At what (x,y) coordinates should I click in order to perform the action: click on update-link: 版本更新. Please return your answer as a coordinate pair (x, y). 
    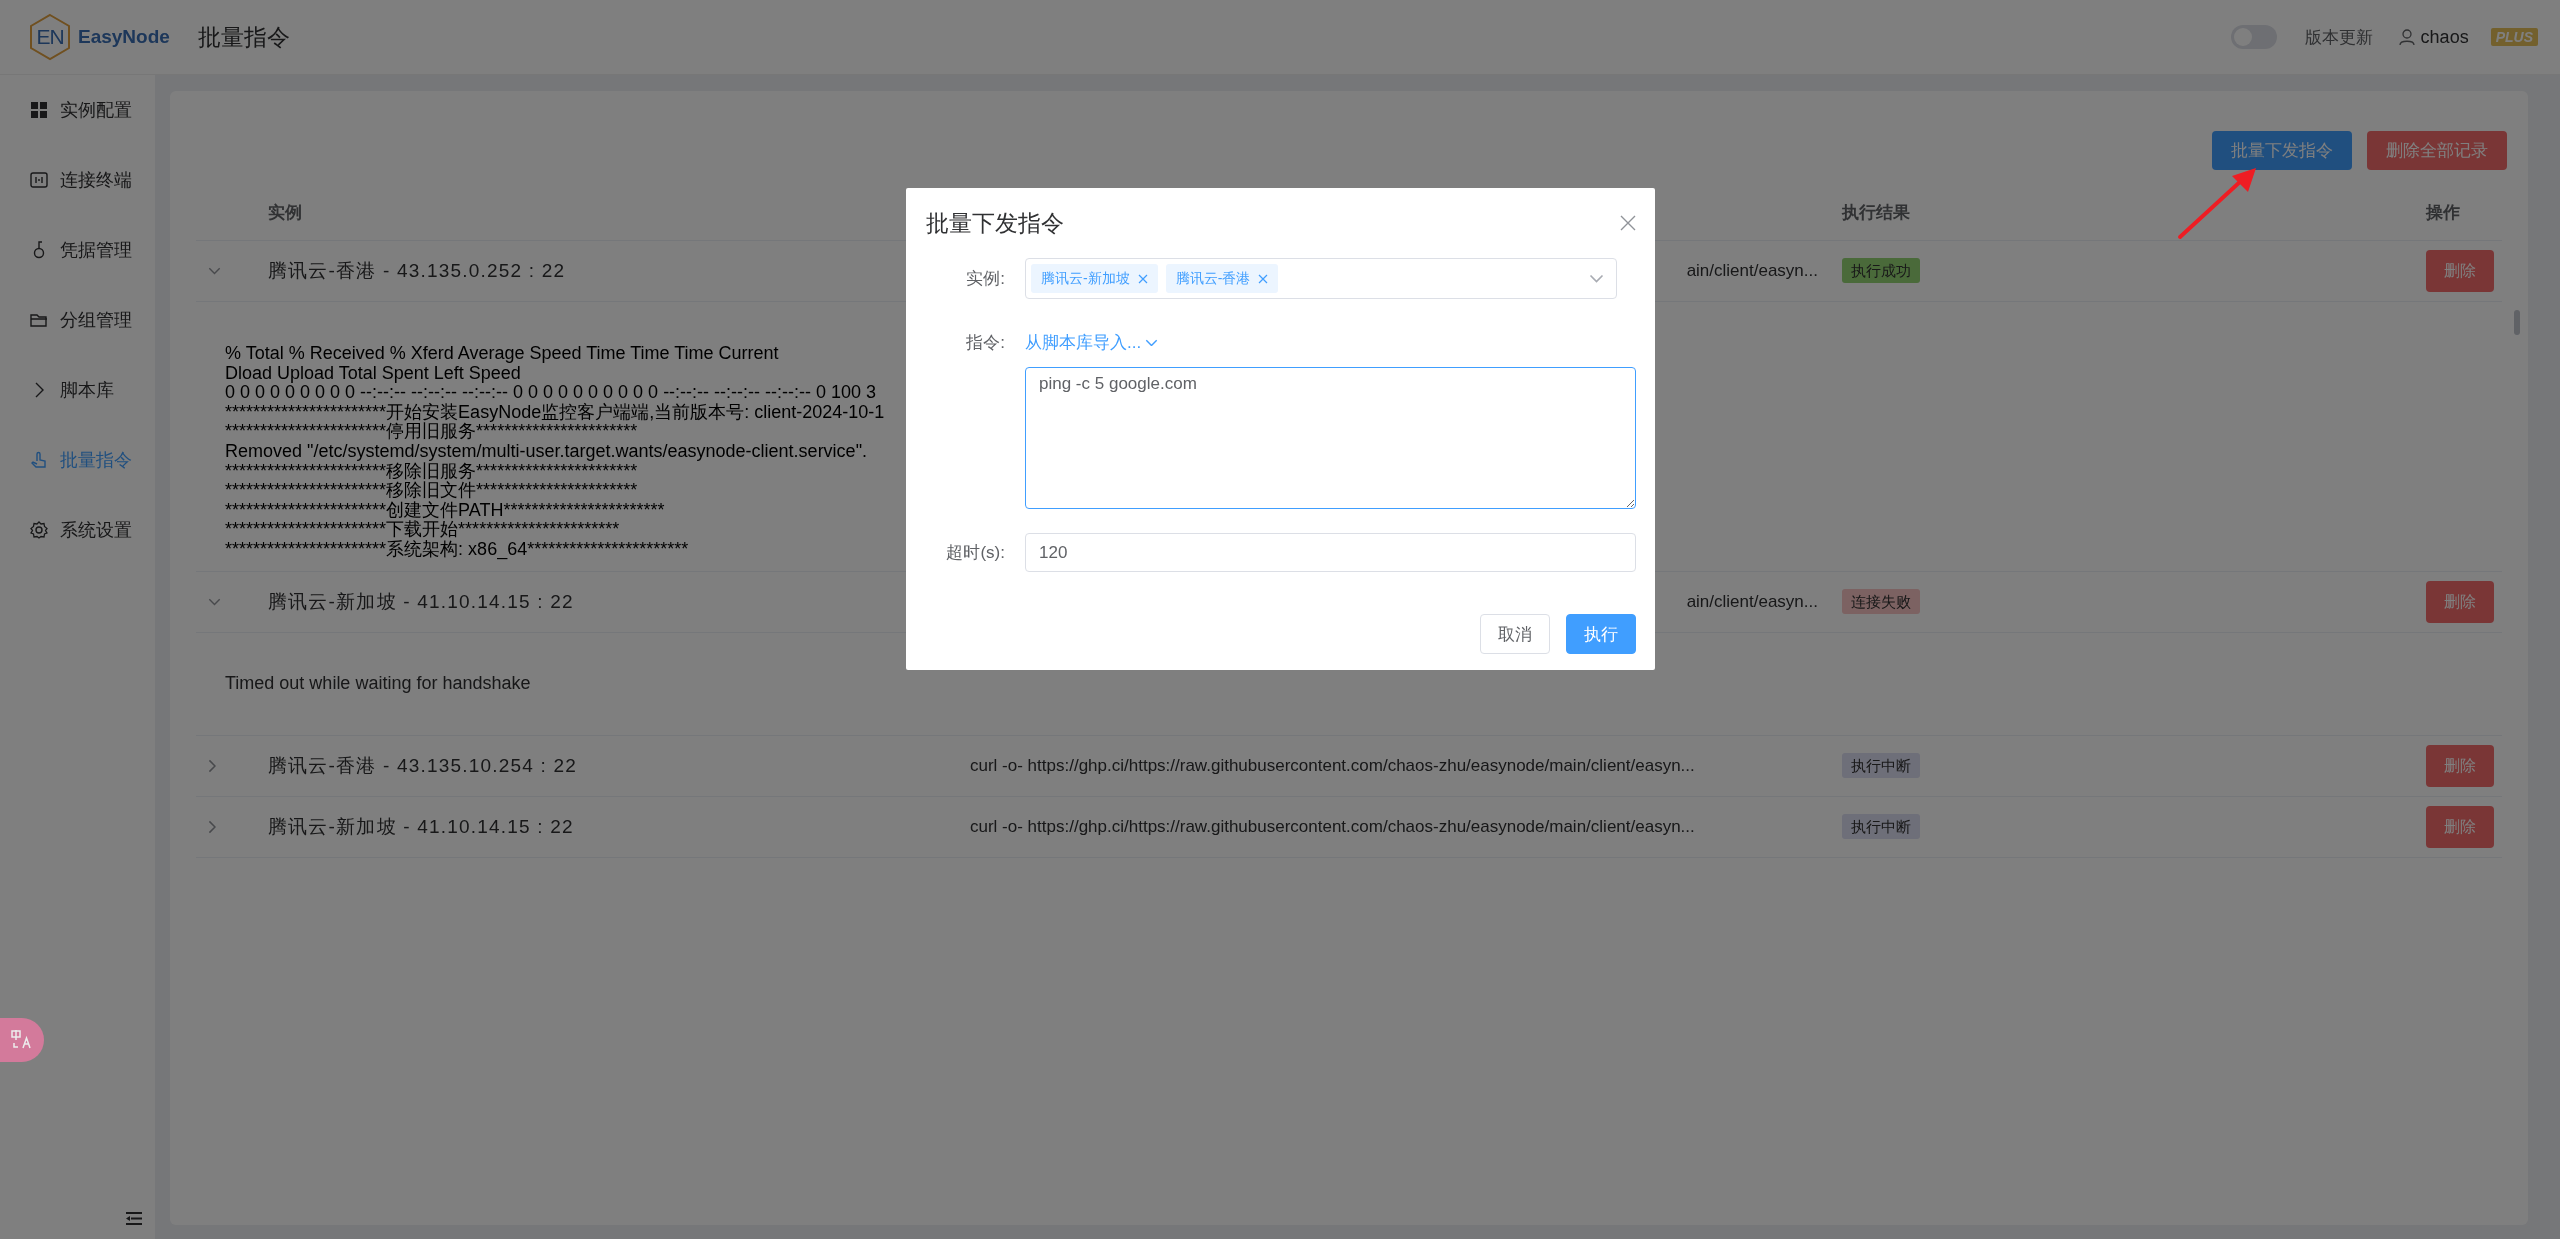
    Looking at the image, I should click on (2338, 37).